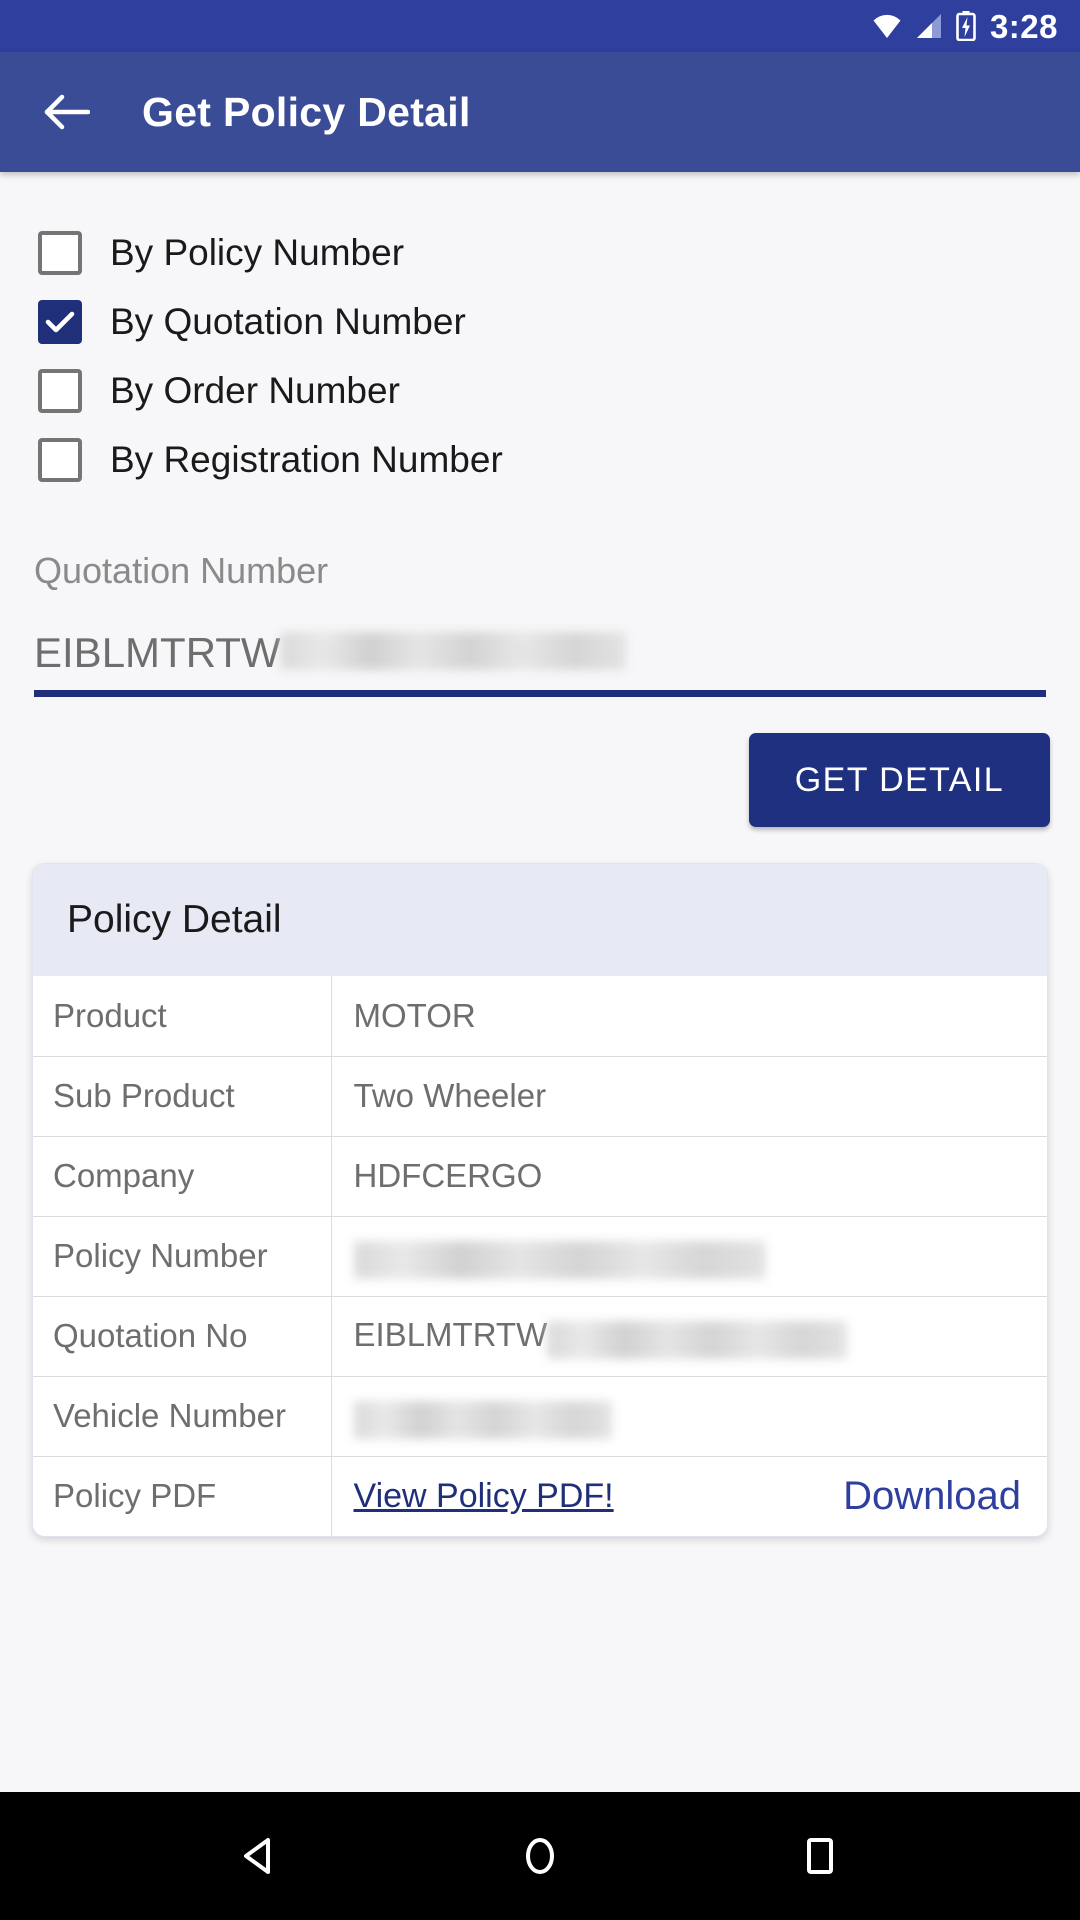  I want to click on row-key: Vehicle Number, so click(182, 1415).